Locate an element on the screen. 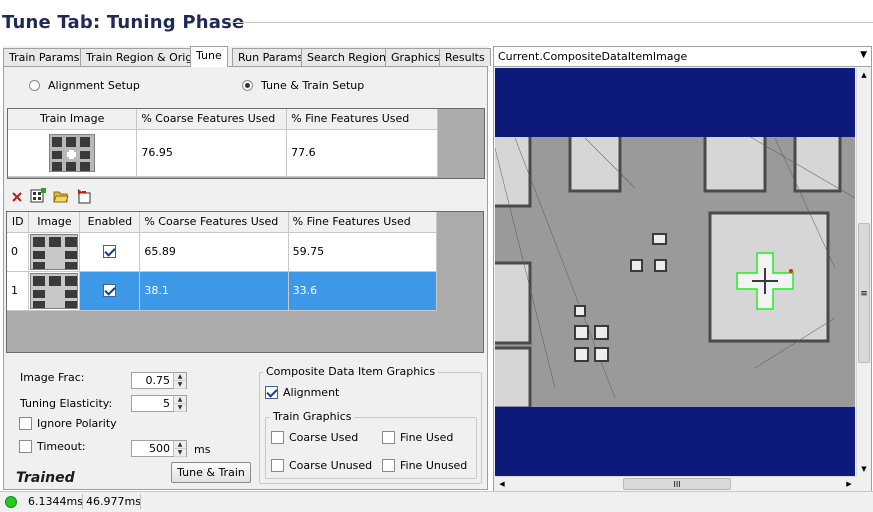 This screenshot has height=512, width=873. scroll-down-icon: ▼ is located at coordinates (864, 469).